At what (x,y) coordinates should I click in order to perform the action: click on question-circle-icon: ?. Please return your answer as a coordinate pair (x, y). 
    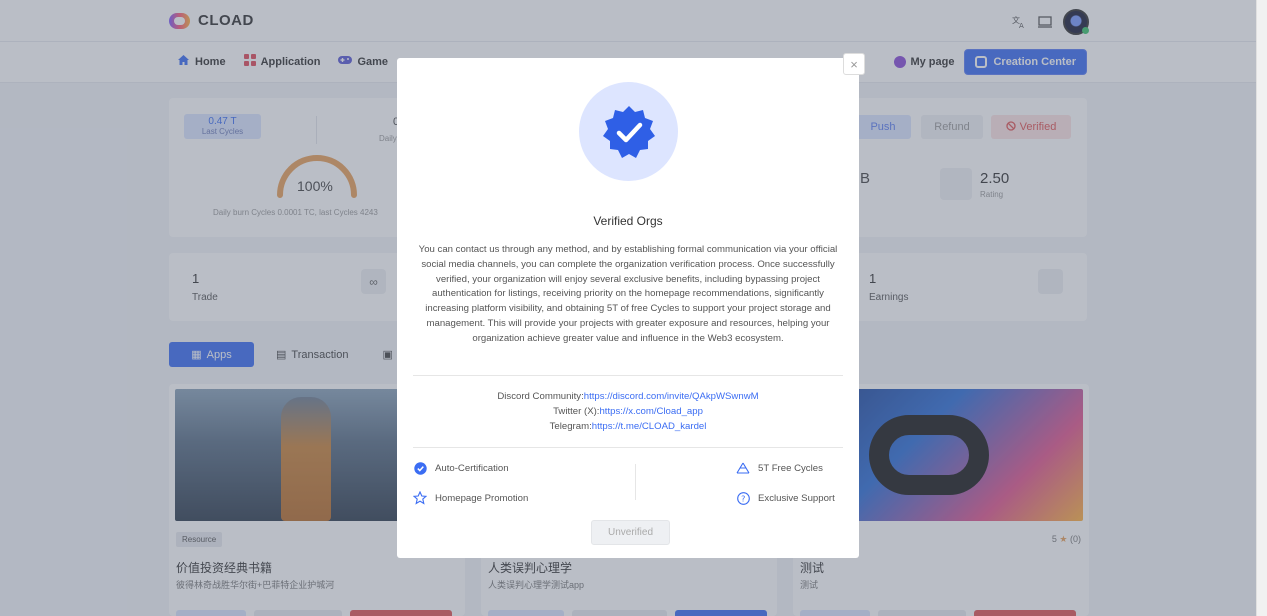
    Looking at the image, I should click on (743, 498).